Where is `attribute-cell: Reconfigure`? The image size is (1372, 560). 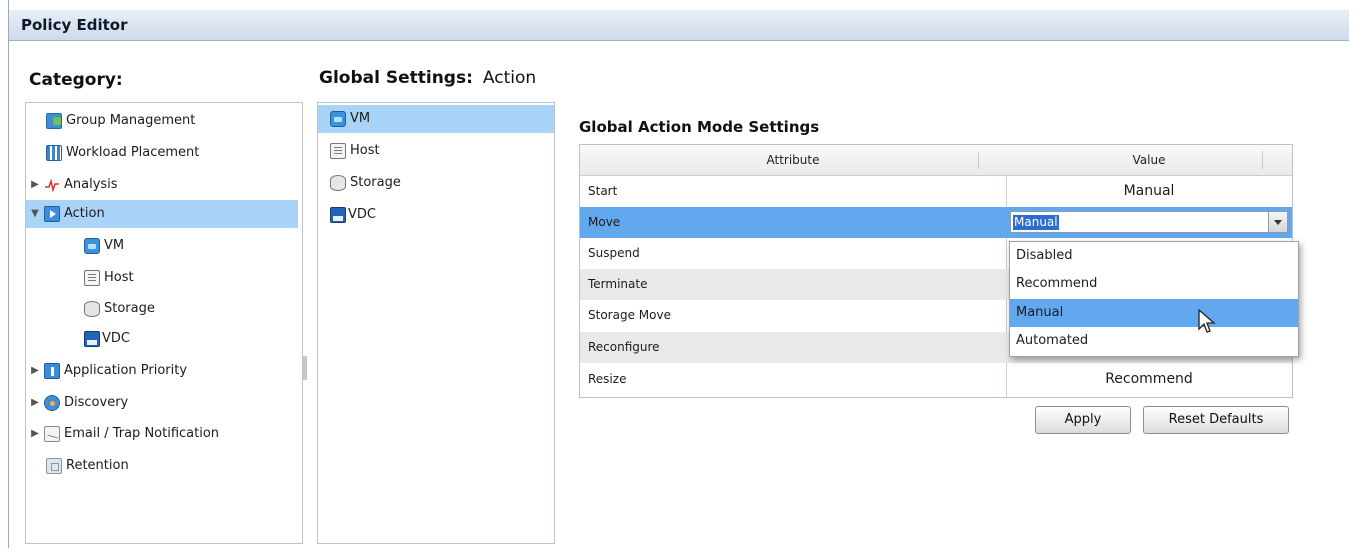
attribute-cell: Reconfigure is located at coordinates (624, 347).